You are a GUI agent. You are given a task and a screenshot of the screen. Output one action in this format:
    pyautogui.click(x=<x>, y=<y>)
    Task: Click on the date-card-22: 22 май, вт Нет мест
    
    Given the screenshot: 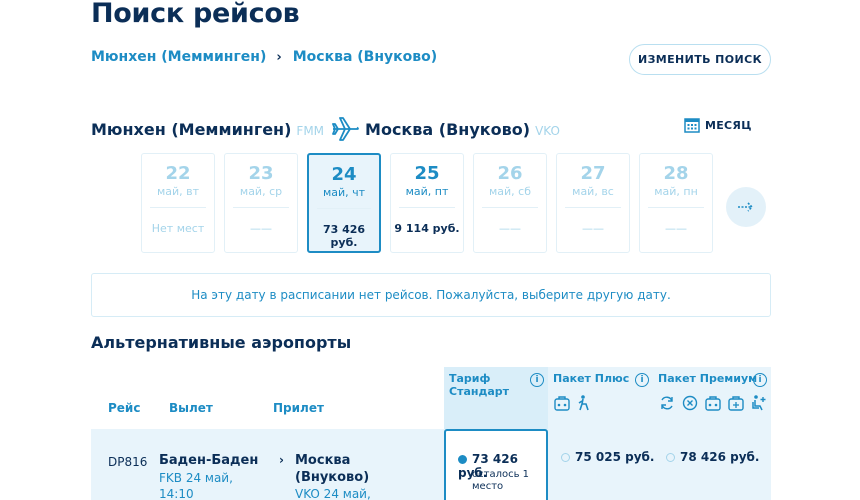 What is the action you would take?
    pyautogui.click(x=178, y=203)
    